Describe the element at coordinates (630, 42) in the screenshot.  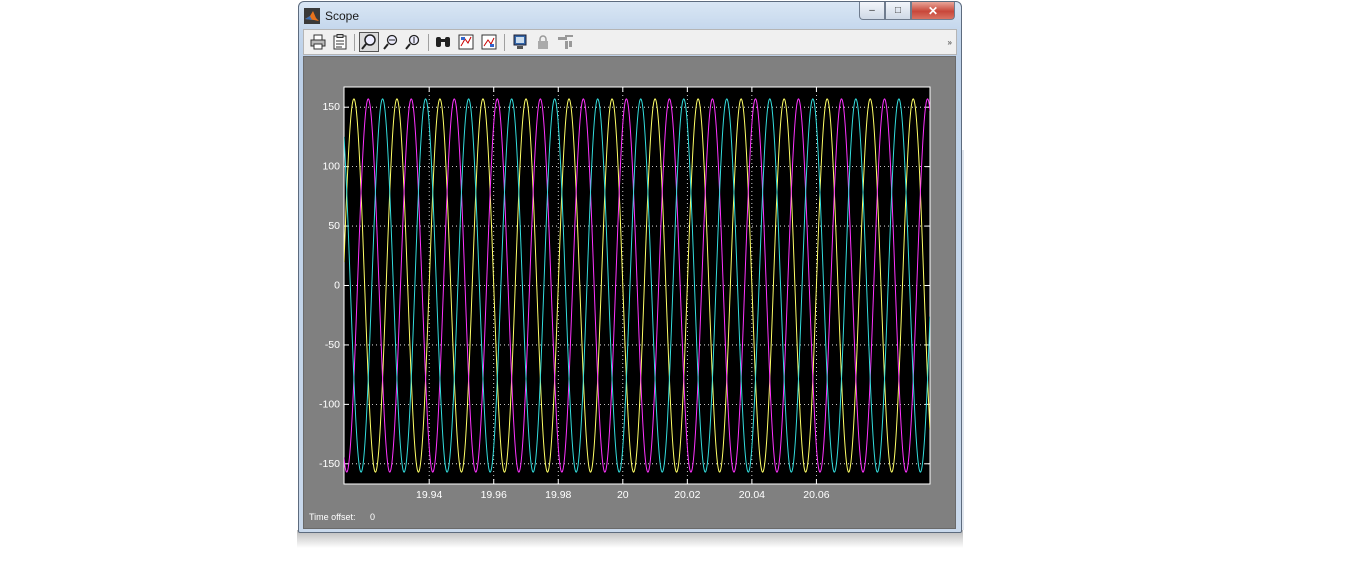
I see `toolbar: »` at that location.